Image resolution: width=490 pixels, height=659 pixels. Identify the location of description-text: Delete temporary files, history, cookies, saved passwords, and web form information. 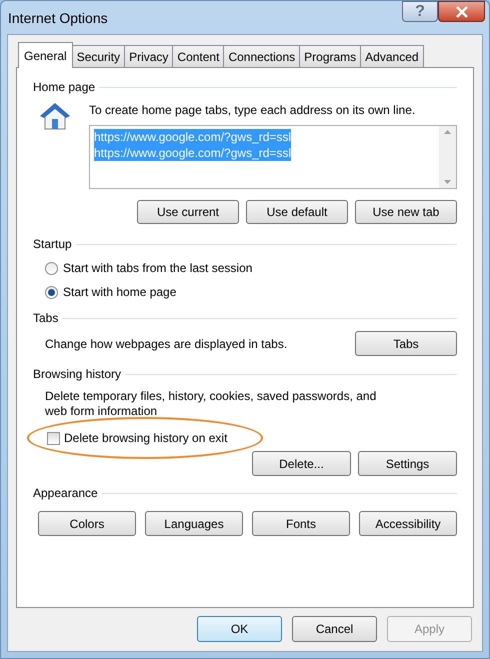
(211, 404).